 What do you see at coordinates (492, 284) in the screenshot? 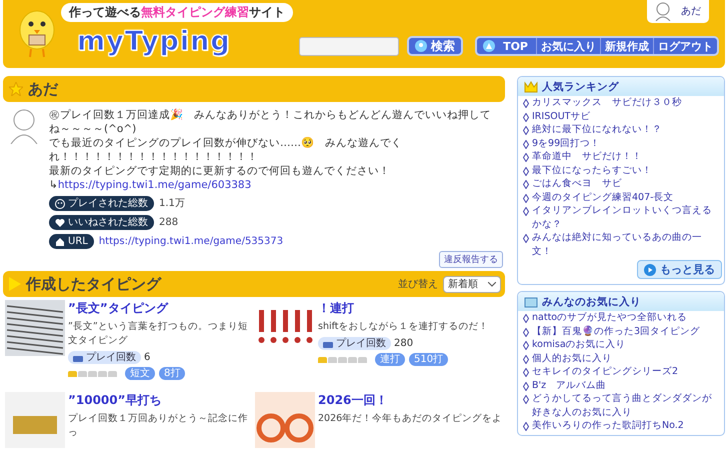
I see `chevron-down-icon` at bounding box center [492, 284].